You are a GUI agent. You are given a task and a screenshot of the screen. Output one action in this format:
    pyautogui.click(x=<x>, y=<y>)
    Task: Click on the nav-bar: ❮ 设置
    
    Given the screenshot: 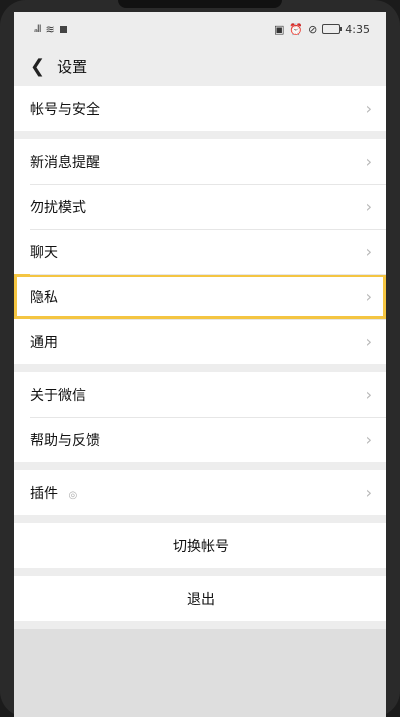 What is the action you would take?
    pyautogui.click(x=200, y=66)
    